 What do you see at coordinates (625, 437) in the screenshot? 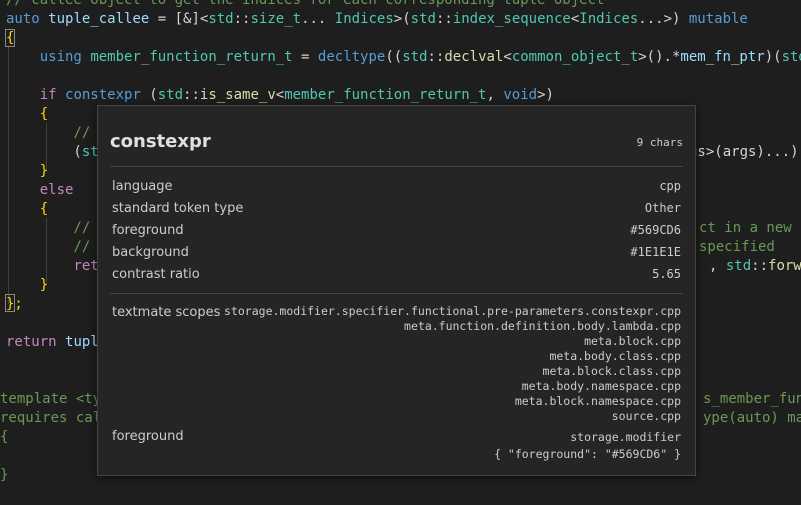
I see `theme-foreground-scope: storage.modifier` at bounding box center [625, 437].